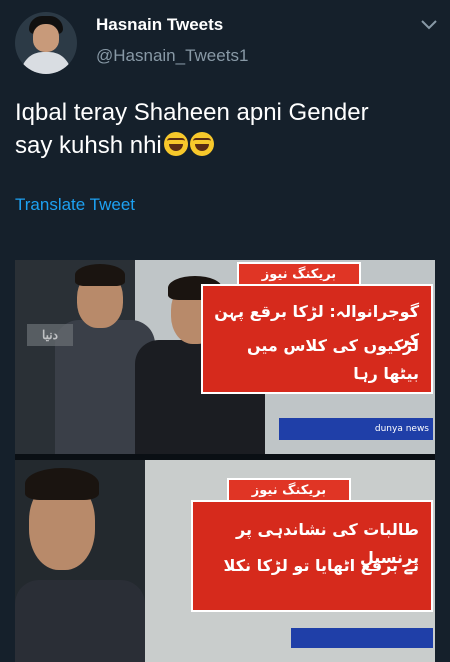 Image resolution: width=450 pixels, height=662 pixels. What do you see at coordinates (429, 25) in the screenshot?
I see `chevron-down-icon` at bounding box center [429, 25].